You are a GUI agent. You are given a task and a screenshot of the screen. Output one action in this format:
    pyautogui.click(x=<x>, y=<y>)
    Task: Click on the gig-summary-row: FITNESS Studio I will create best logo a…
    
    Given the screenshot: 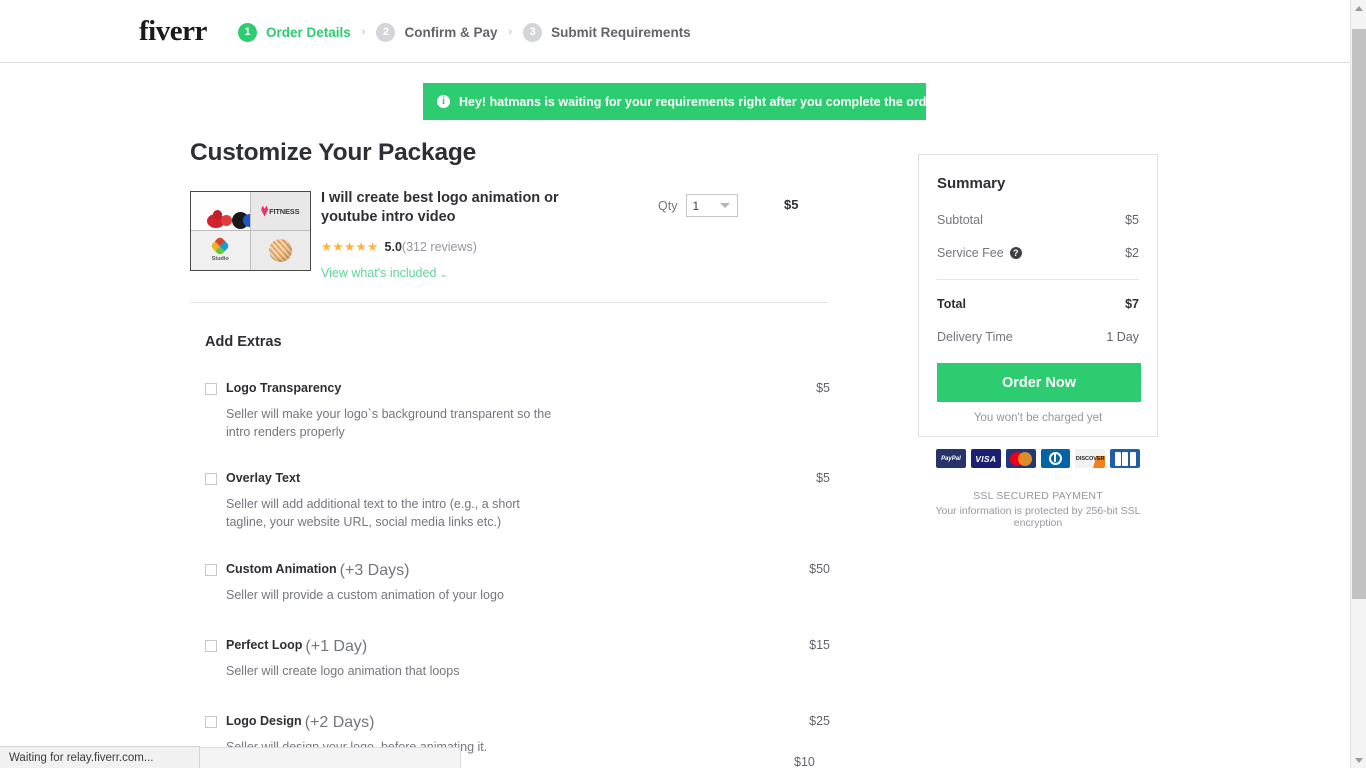 What is the action you would take?
    pyautogui.click(x=510, y=235)
    